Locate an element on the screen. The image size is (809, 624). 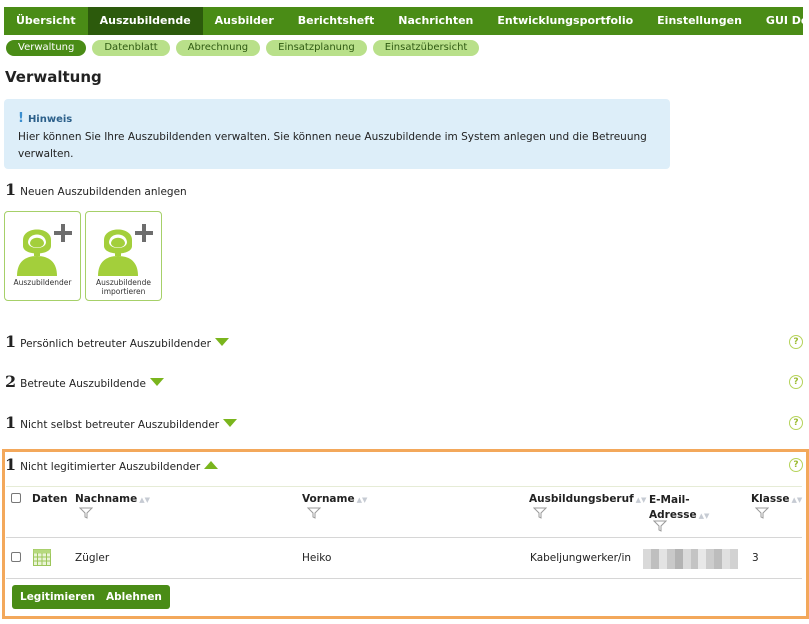
section-label: Nicht legitimierter Auszubildender is located at coordinates (110, 467).